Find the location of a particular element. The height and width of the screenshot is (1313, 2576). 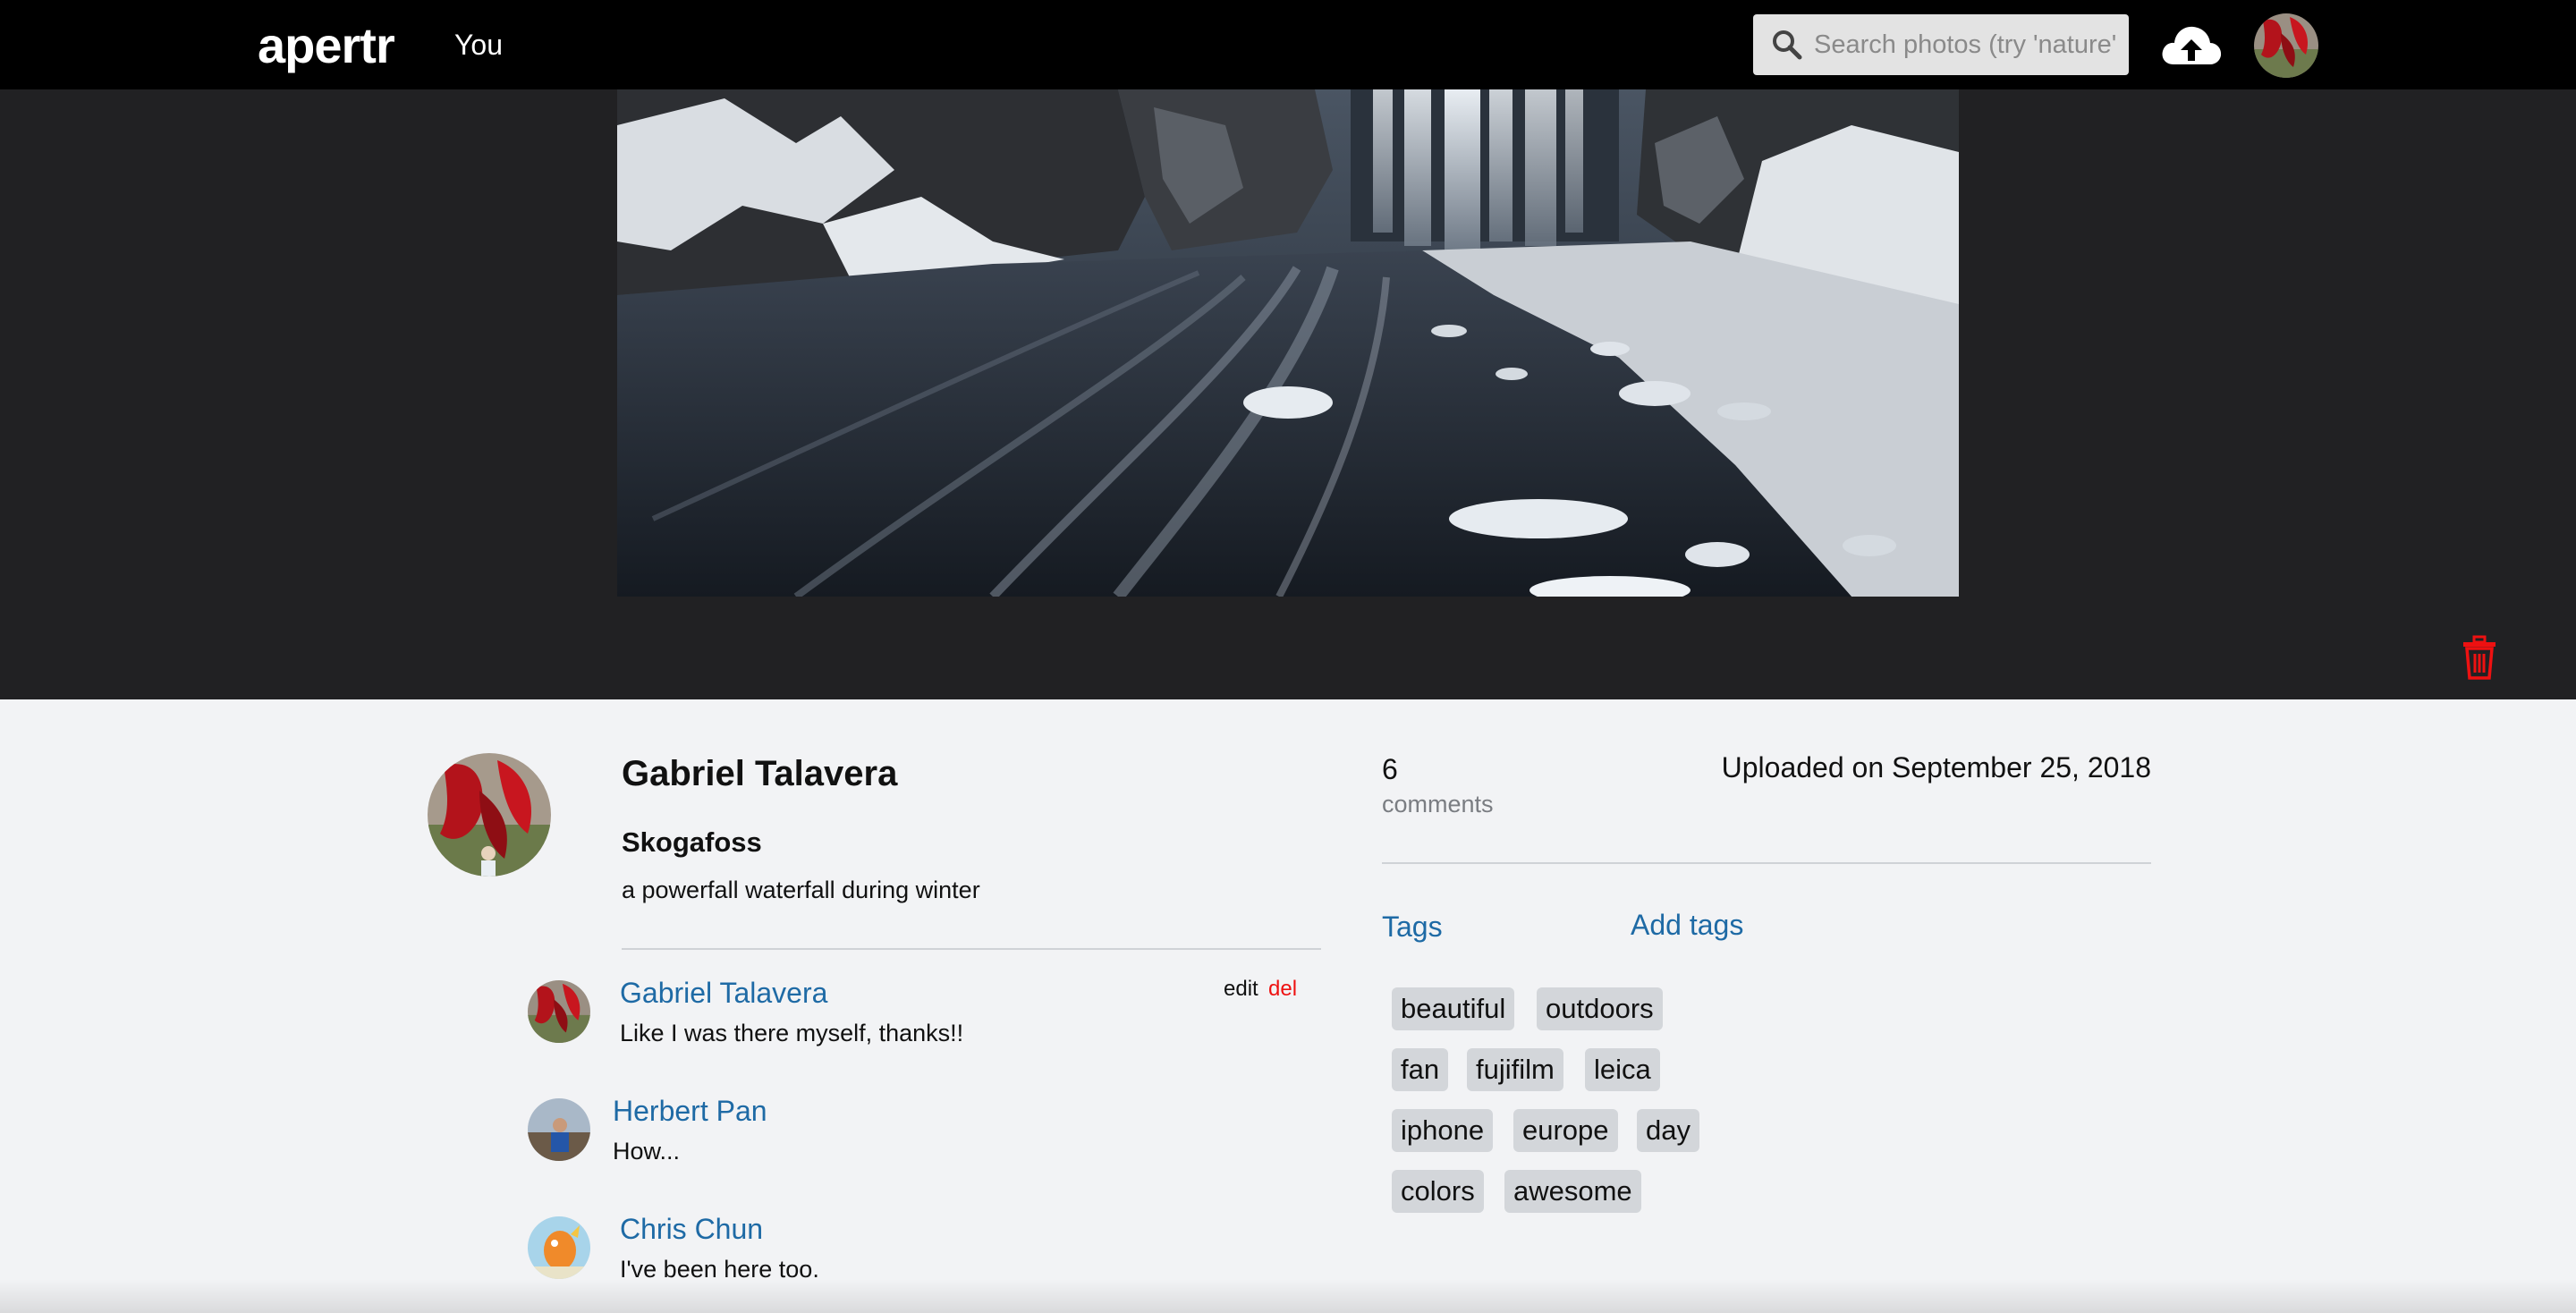

owner-name: Gabriel Talavera is located at coordinates (759, 774).